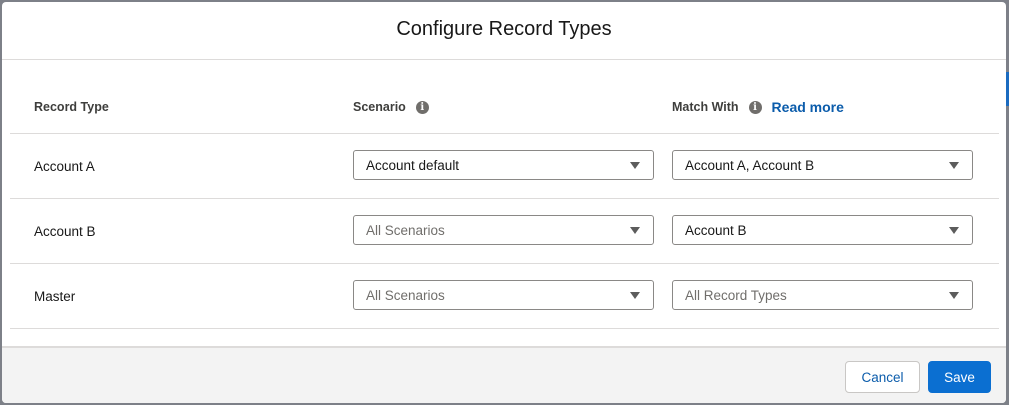  What do you see at coordinates (822, 230) in the screenshot?
I see `match-with-select: Account B` at bounding box center [822, 230].